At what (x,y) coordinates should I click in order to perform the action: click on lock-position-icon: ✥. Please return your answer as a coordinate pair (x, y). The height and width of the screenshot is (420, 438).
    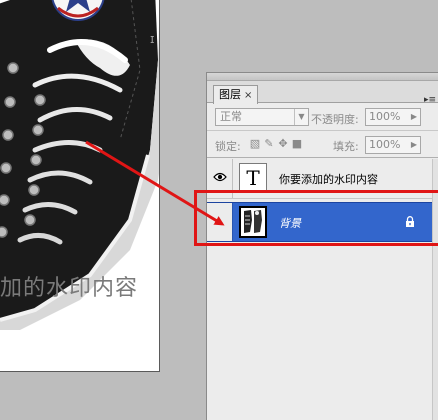
    Looking at the image, I should click on (283, 144).